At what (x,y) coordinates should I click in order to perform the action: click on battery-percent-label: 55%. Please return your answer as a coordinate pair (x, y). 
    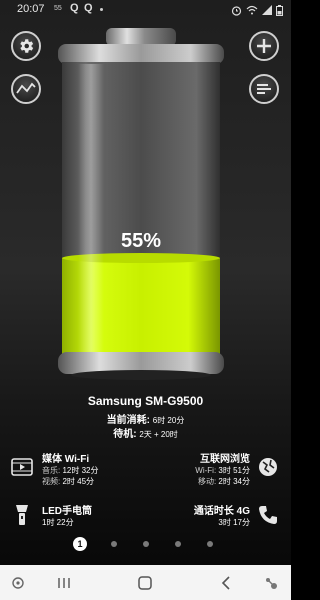
    Looking at the image, I should click on (141, 241).